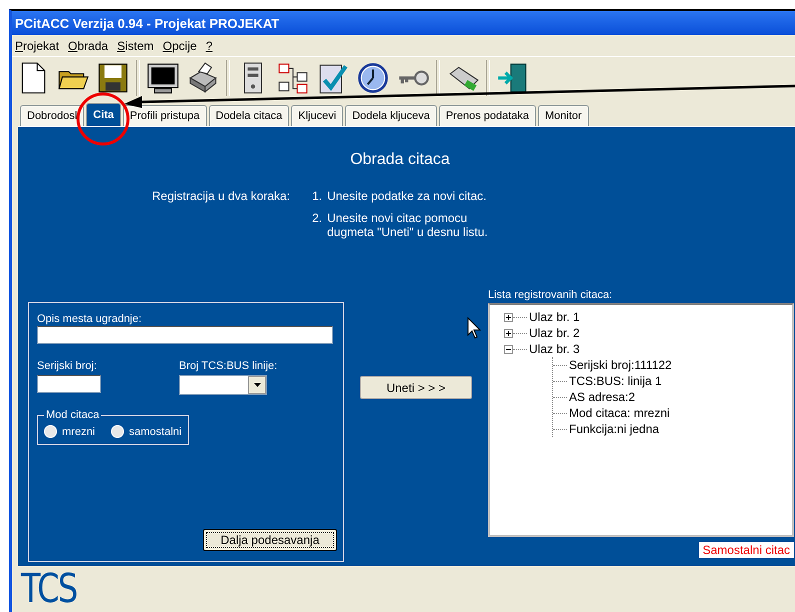  What do you see at coordinates (221, 197) in the screenshot?
I see `steps-label: Registracija u dva koraka:` at bounding box center [221, 197].